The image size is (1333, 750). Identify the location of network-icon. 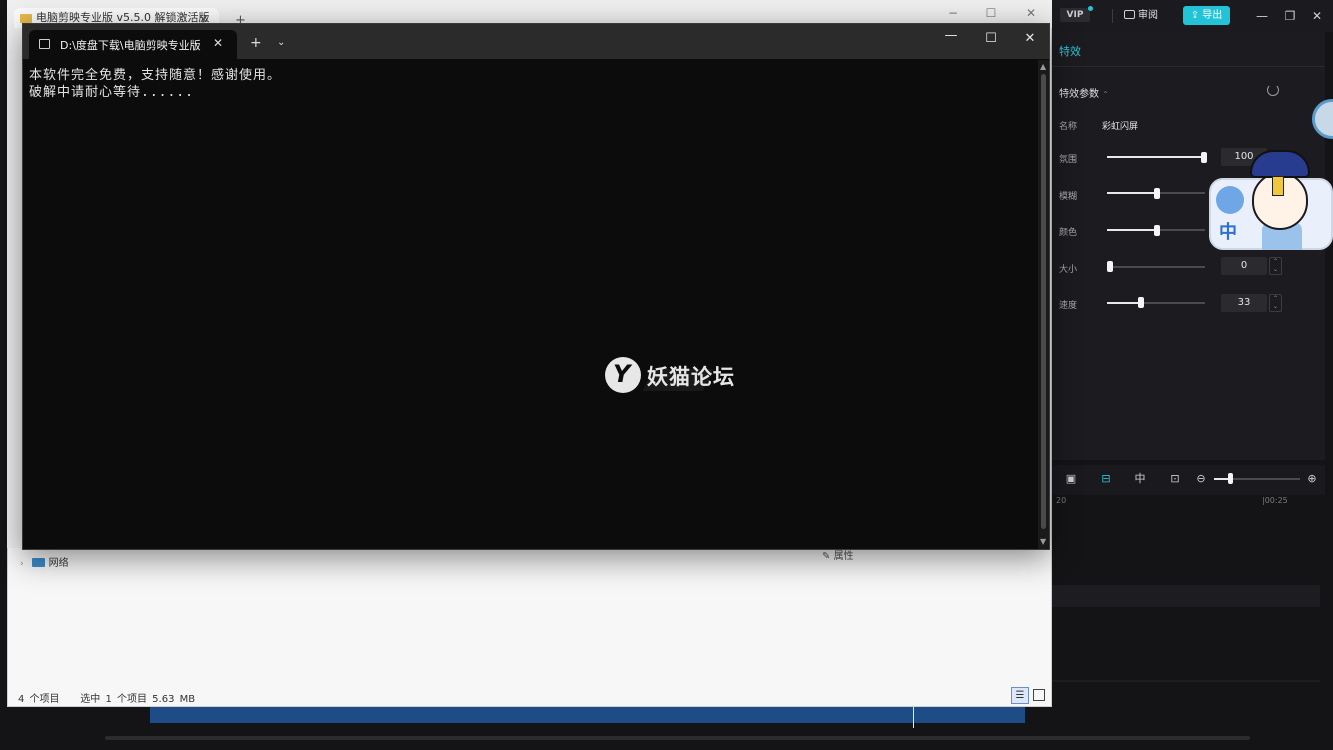
(38, 562).